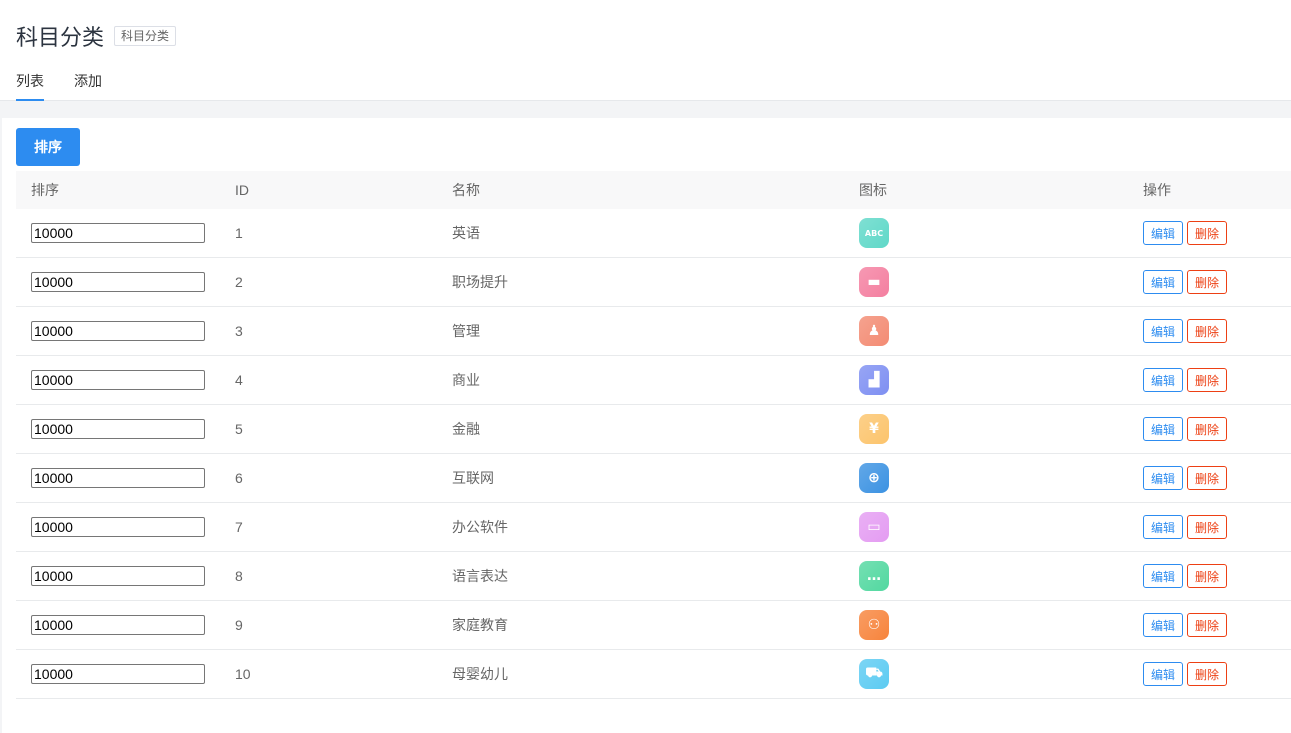 This screenshot has width=1291, height=733. Describe the element at coordinates (653, 233) in the screenshot. I see `table-row: 1 英语 ABC 编辑 删除` at that location.